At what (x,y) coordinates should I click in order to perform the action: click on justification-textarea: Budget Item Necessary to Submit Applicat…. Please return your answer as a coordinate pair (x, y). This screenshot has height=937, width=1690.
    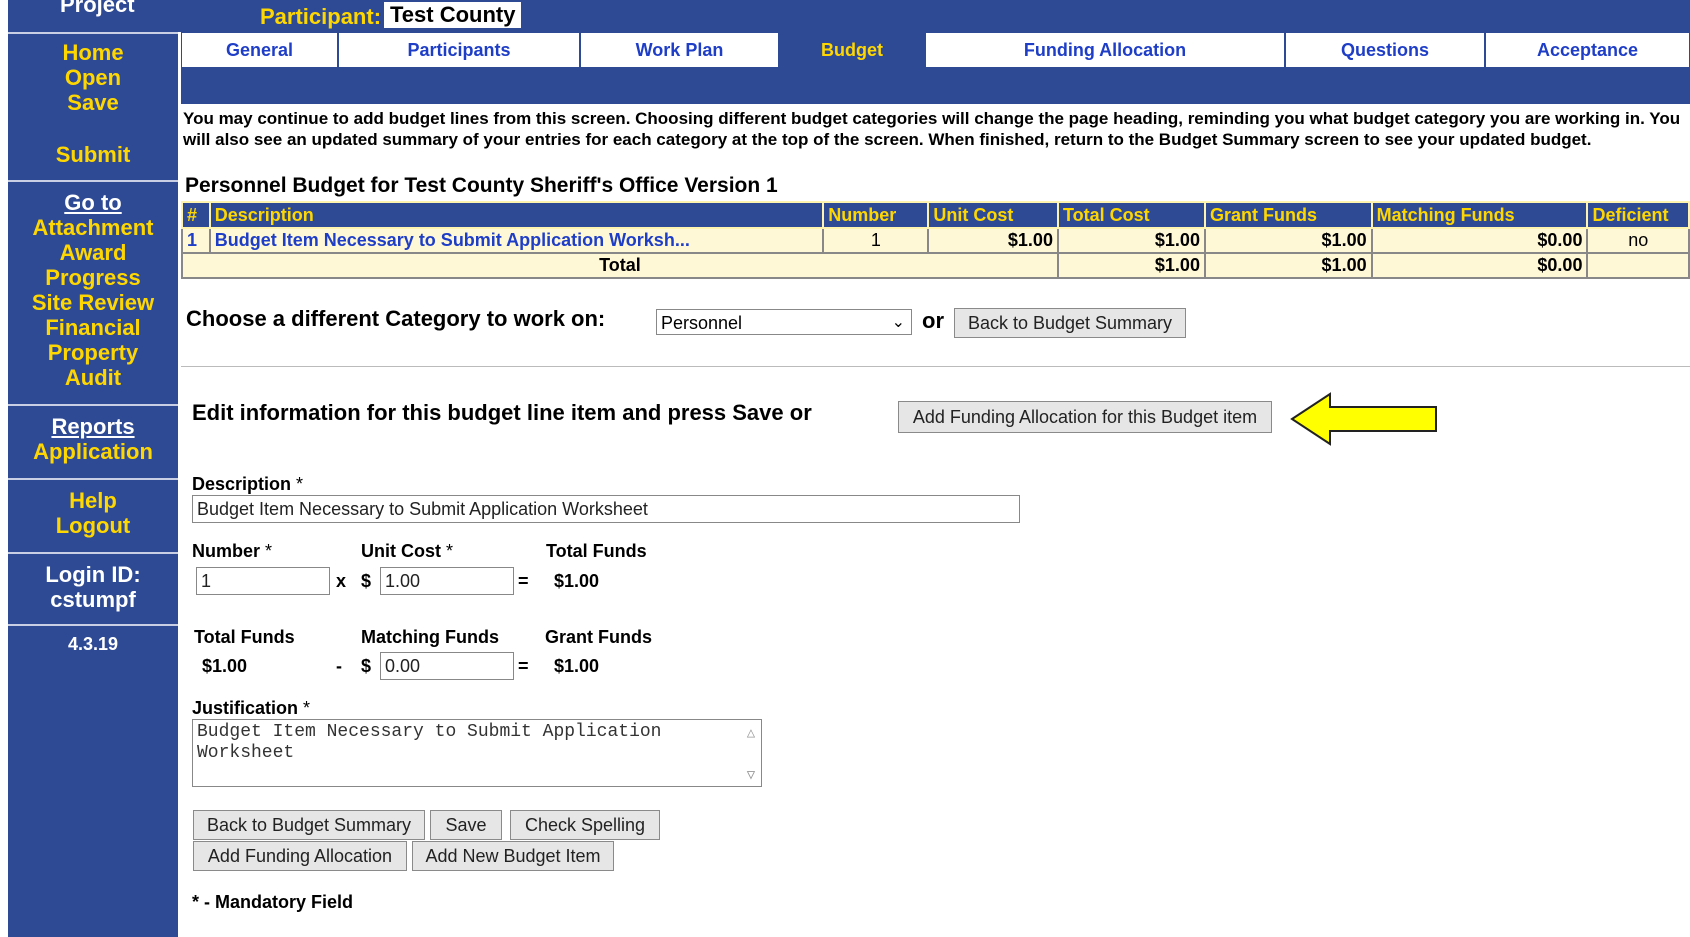
    Looking at the image, I should click on (477, 753).